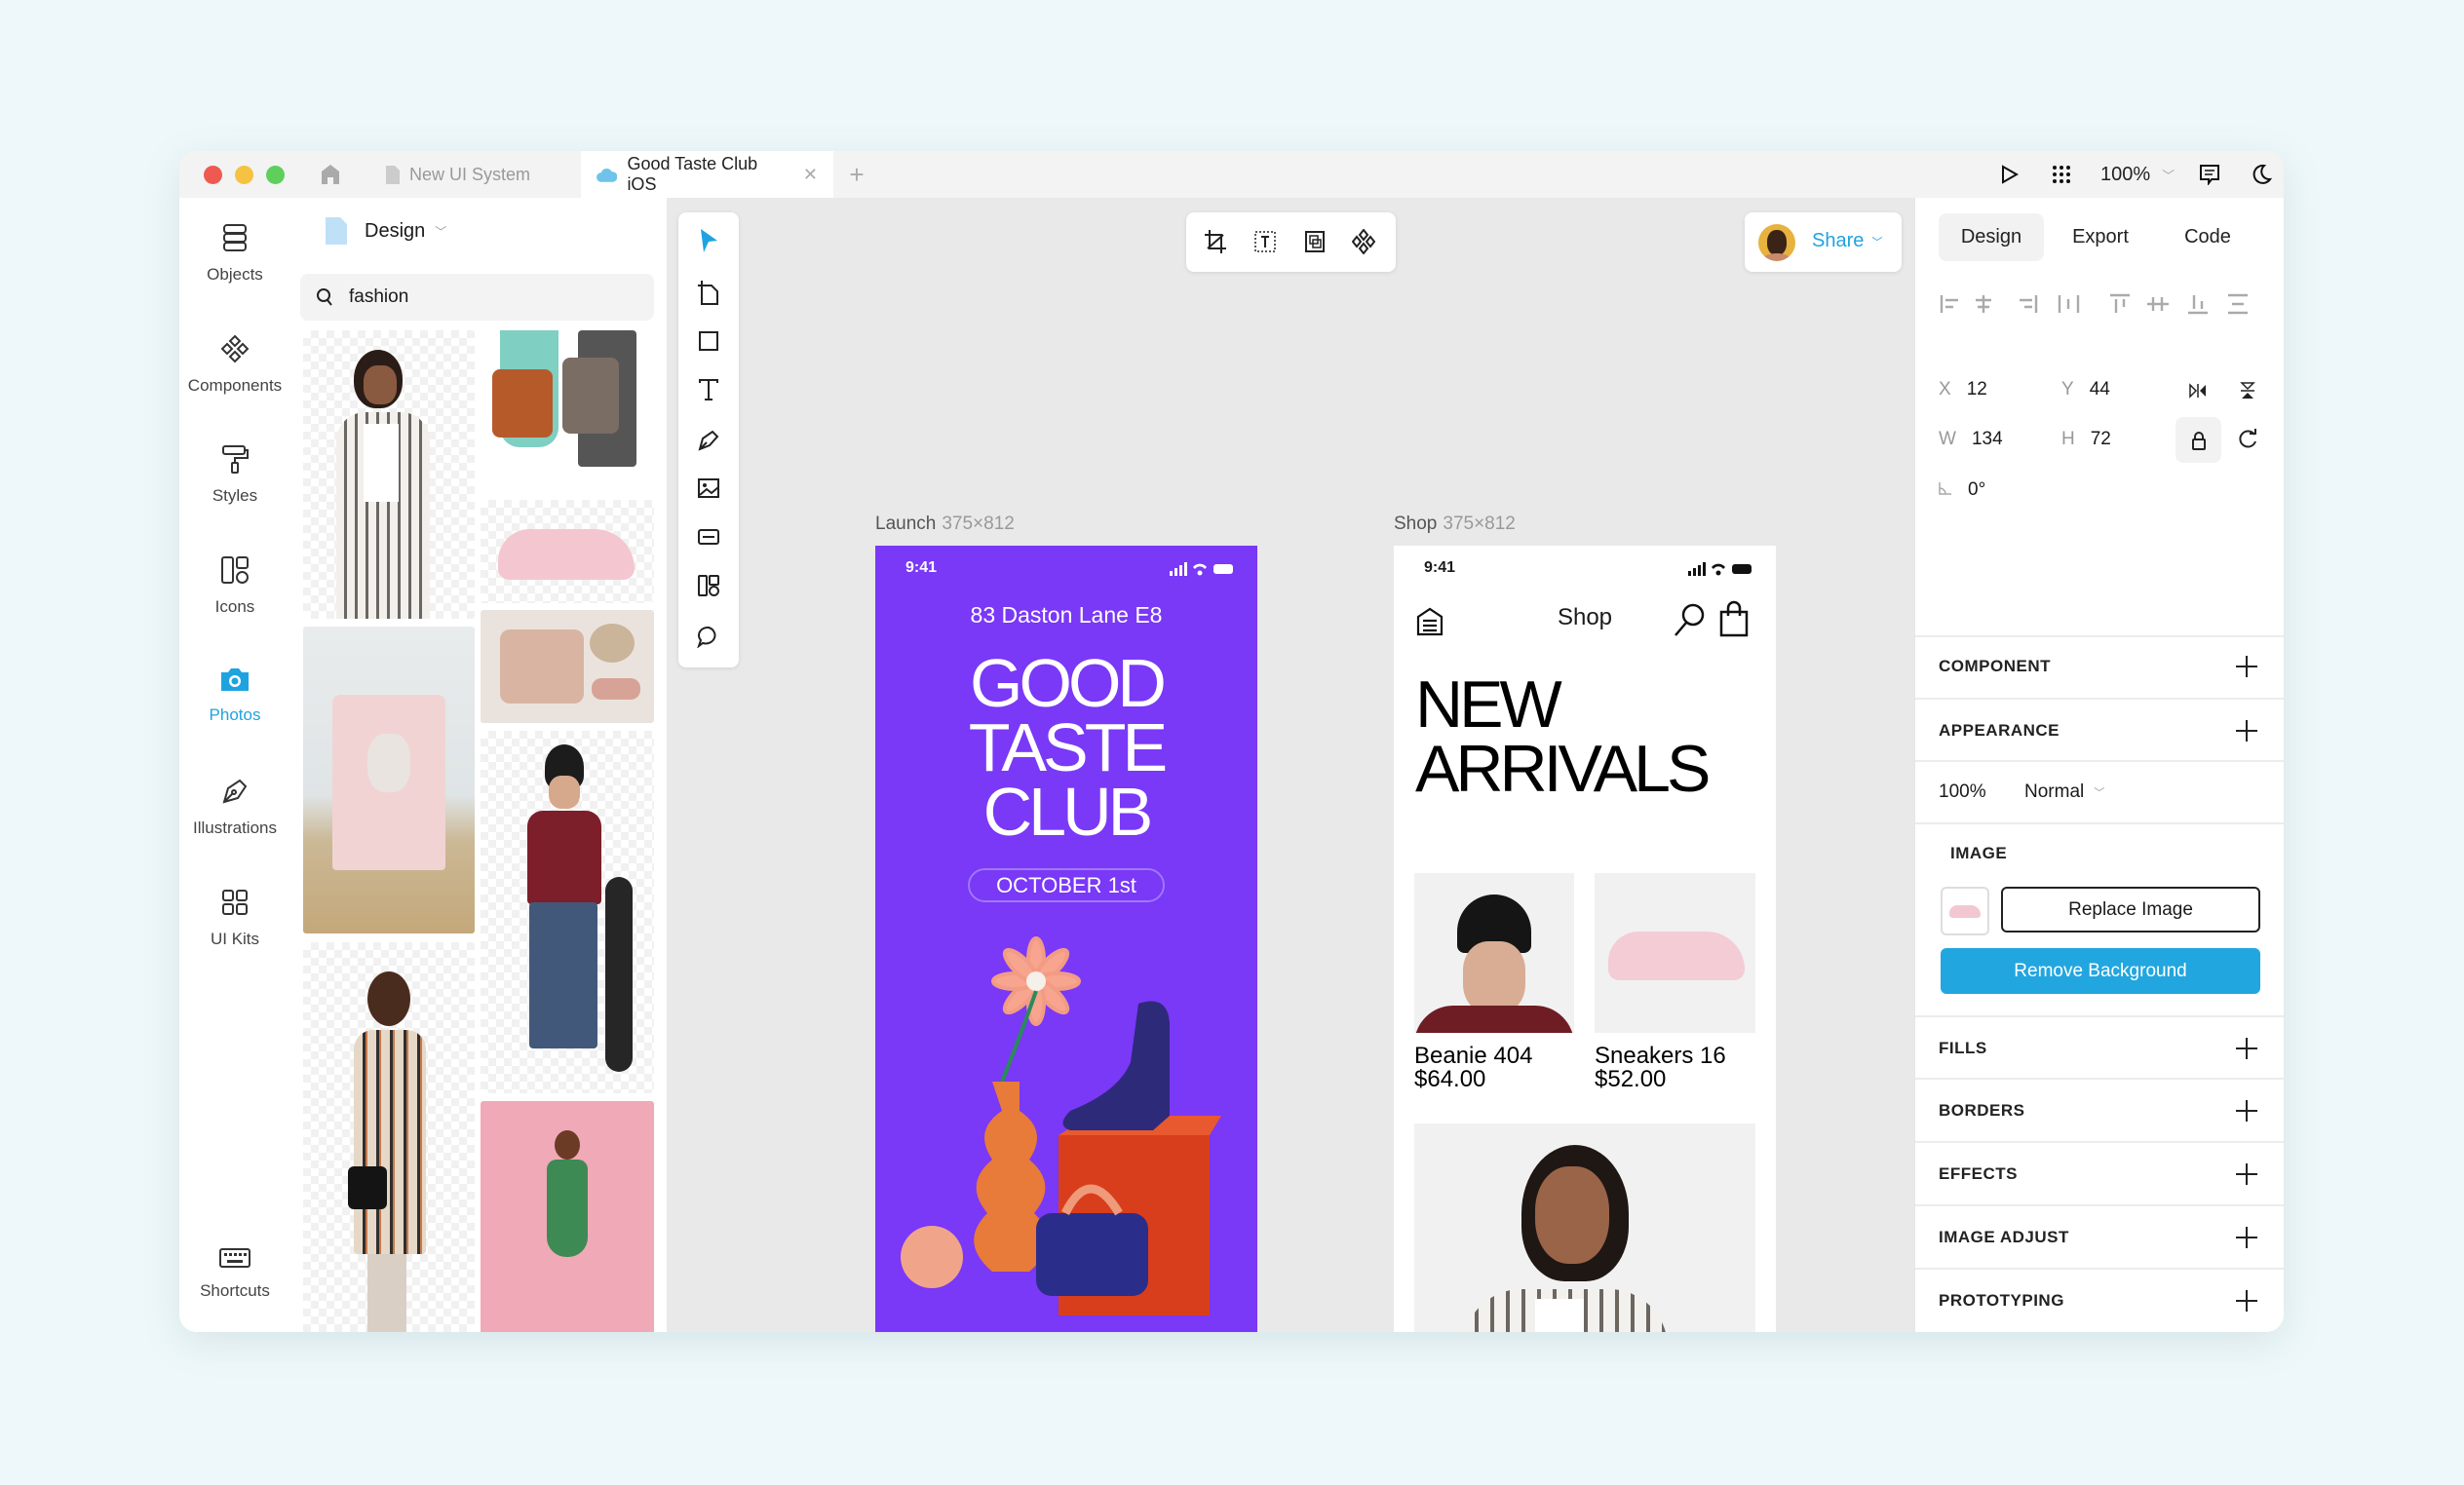  What do you see at coordinates (1494, 953) in the screenshot?
I see `product-image-beanie` at bounding box center [1494, 953].